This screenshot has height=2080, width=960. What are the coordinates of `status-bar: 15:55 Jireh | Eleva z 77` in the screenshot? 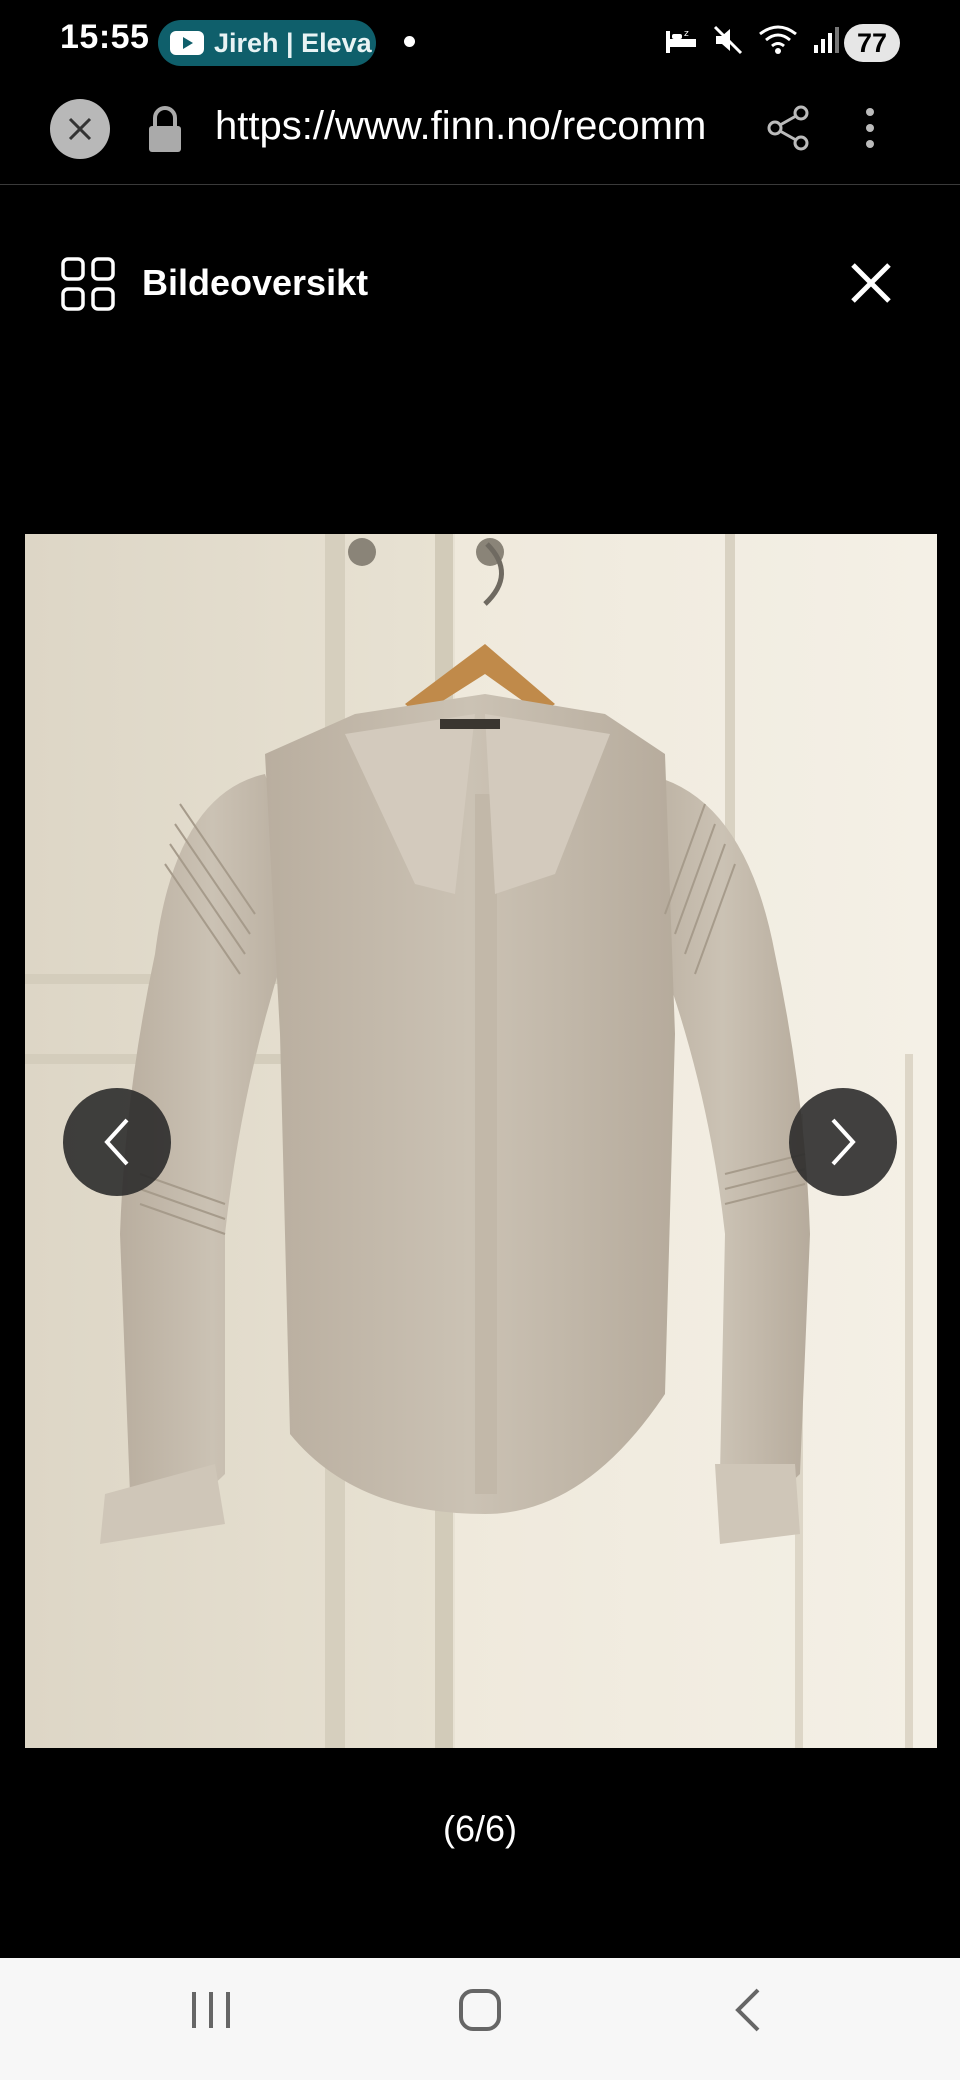 It's located at (480, 43).